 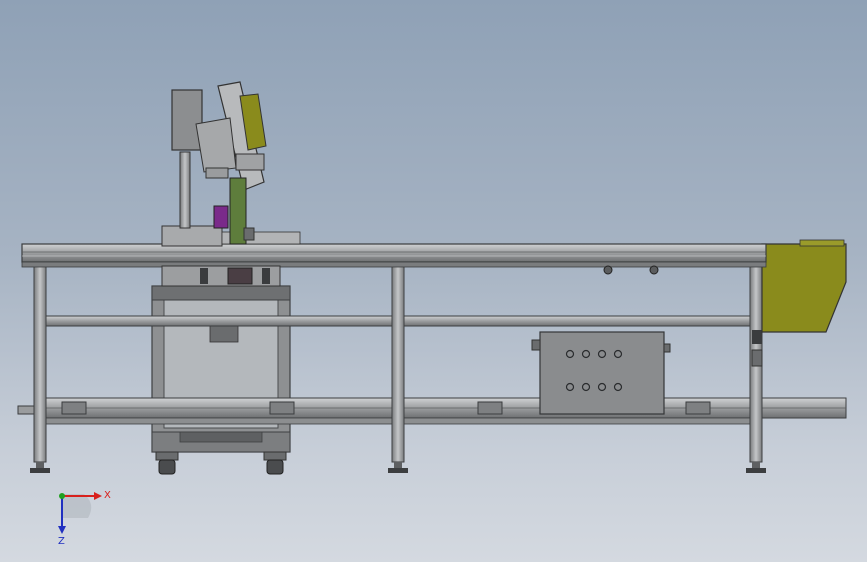 What do you see at coordinates (98, 496) in the screenshot?
I see `x-arrow-head-icon` at bounding box center [98, 496].